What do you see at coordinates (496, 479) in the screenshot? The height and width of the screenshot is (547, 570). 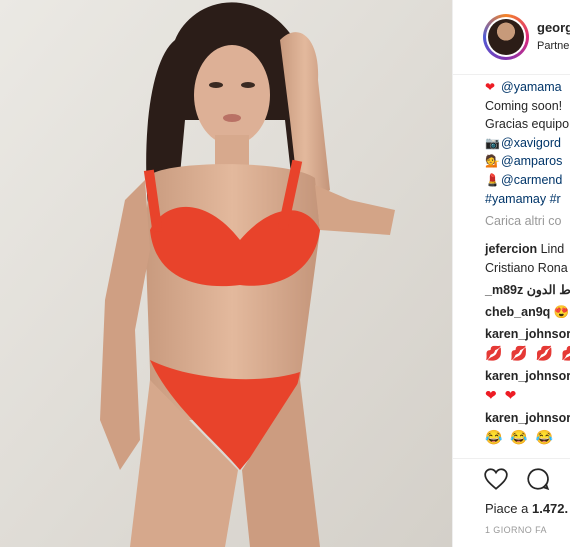 I see `heart-outline-icon` at bounding box center [496, 479].